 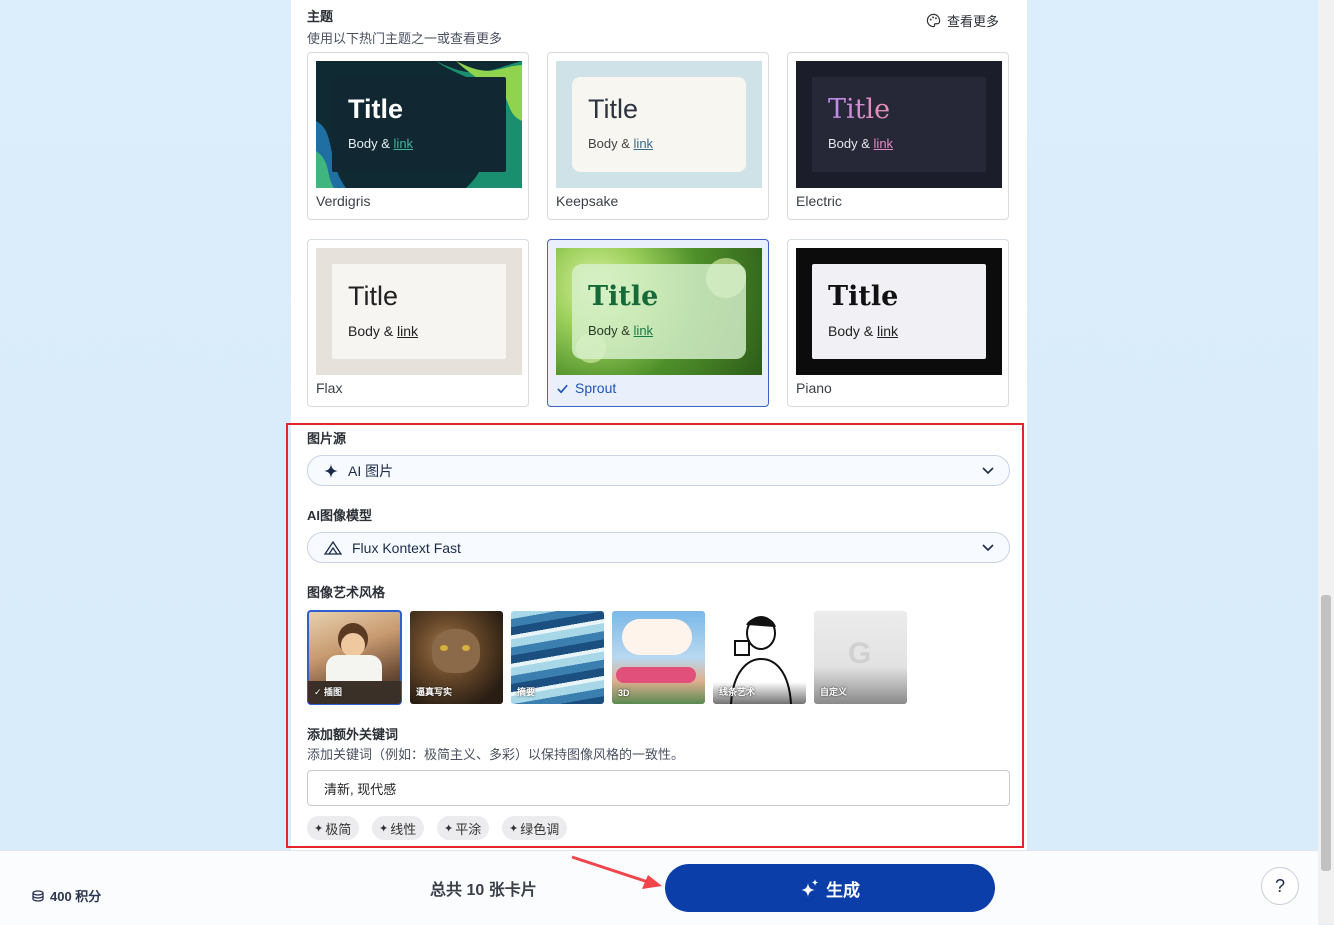 I want to click on theme-card-piano: Title Body & link Piano, so click(x=898, y=323).